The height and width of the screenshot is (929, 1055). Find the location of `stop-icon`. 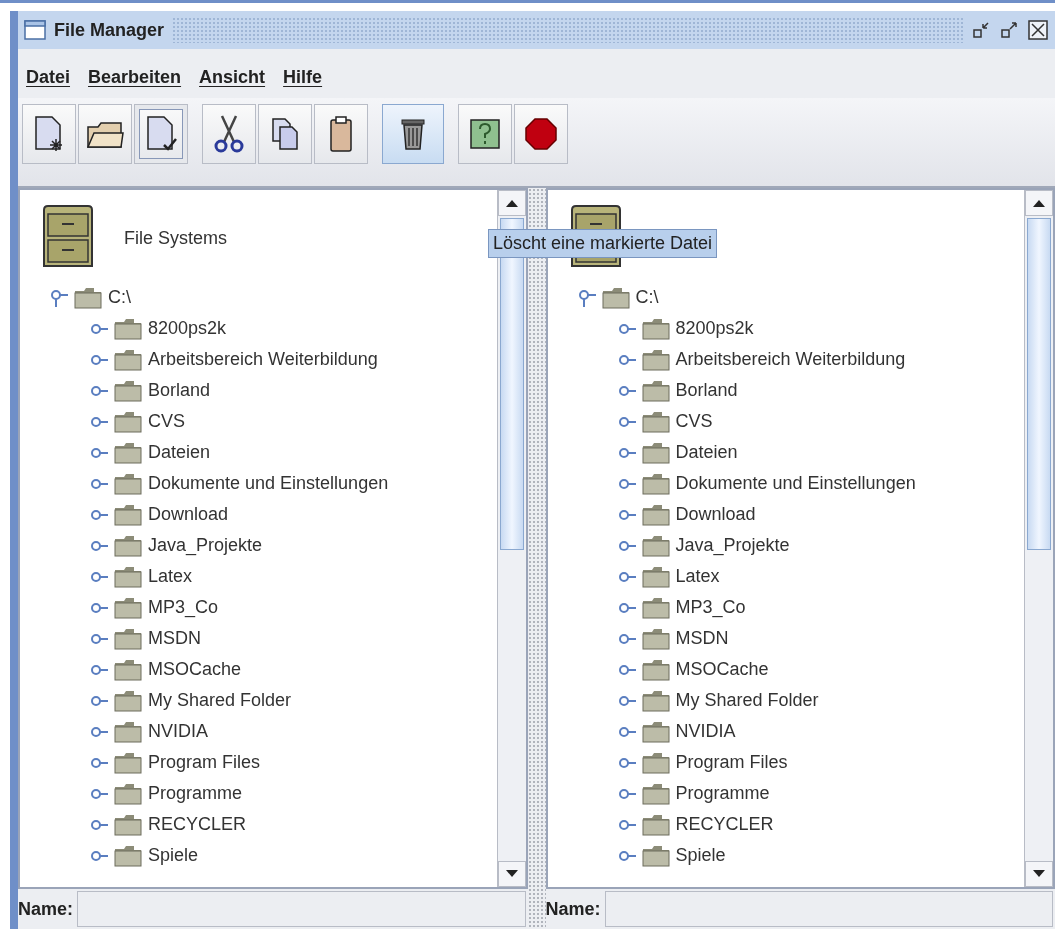

stop-icon is located at coordinates (541, 134).